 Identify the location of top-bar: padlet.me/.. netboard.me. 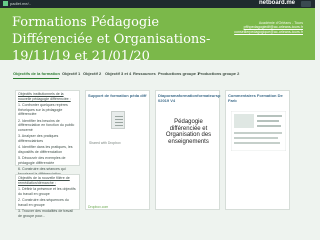
(157, 4).